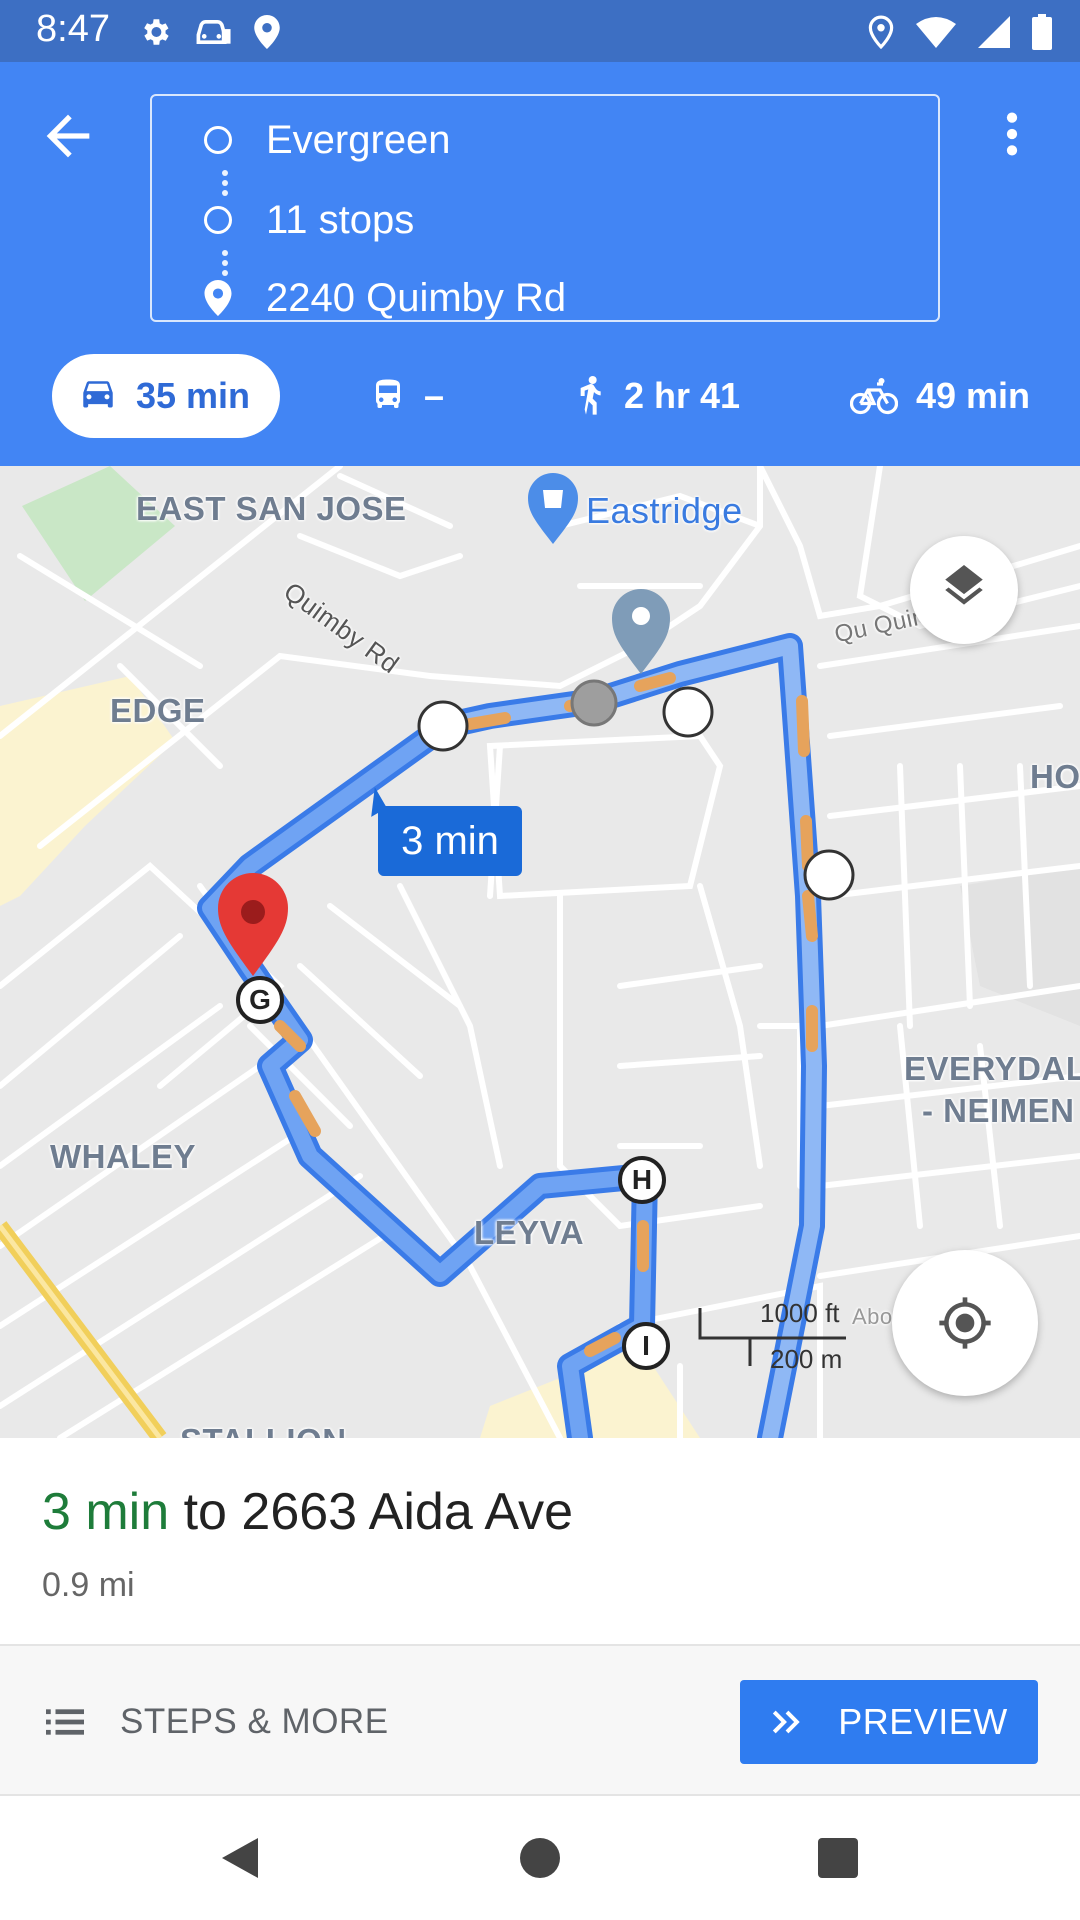 Image resolution: width=1080 pixels, height=1920 pixels. Describe the element at coordinates (388, 393) in the screenshot. I see `bus-icon` at that location.